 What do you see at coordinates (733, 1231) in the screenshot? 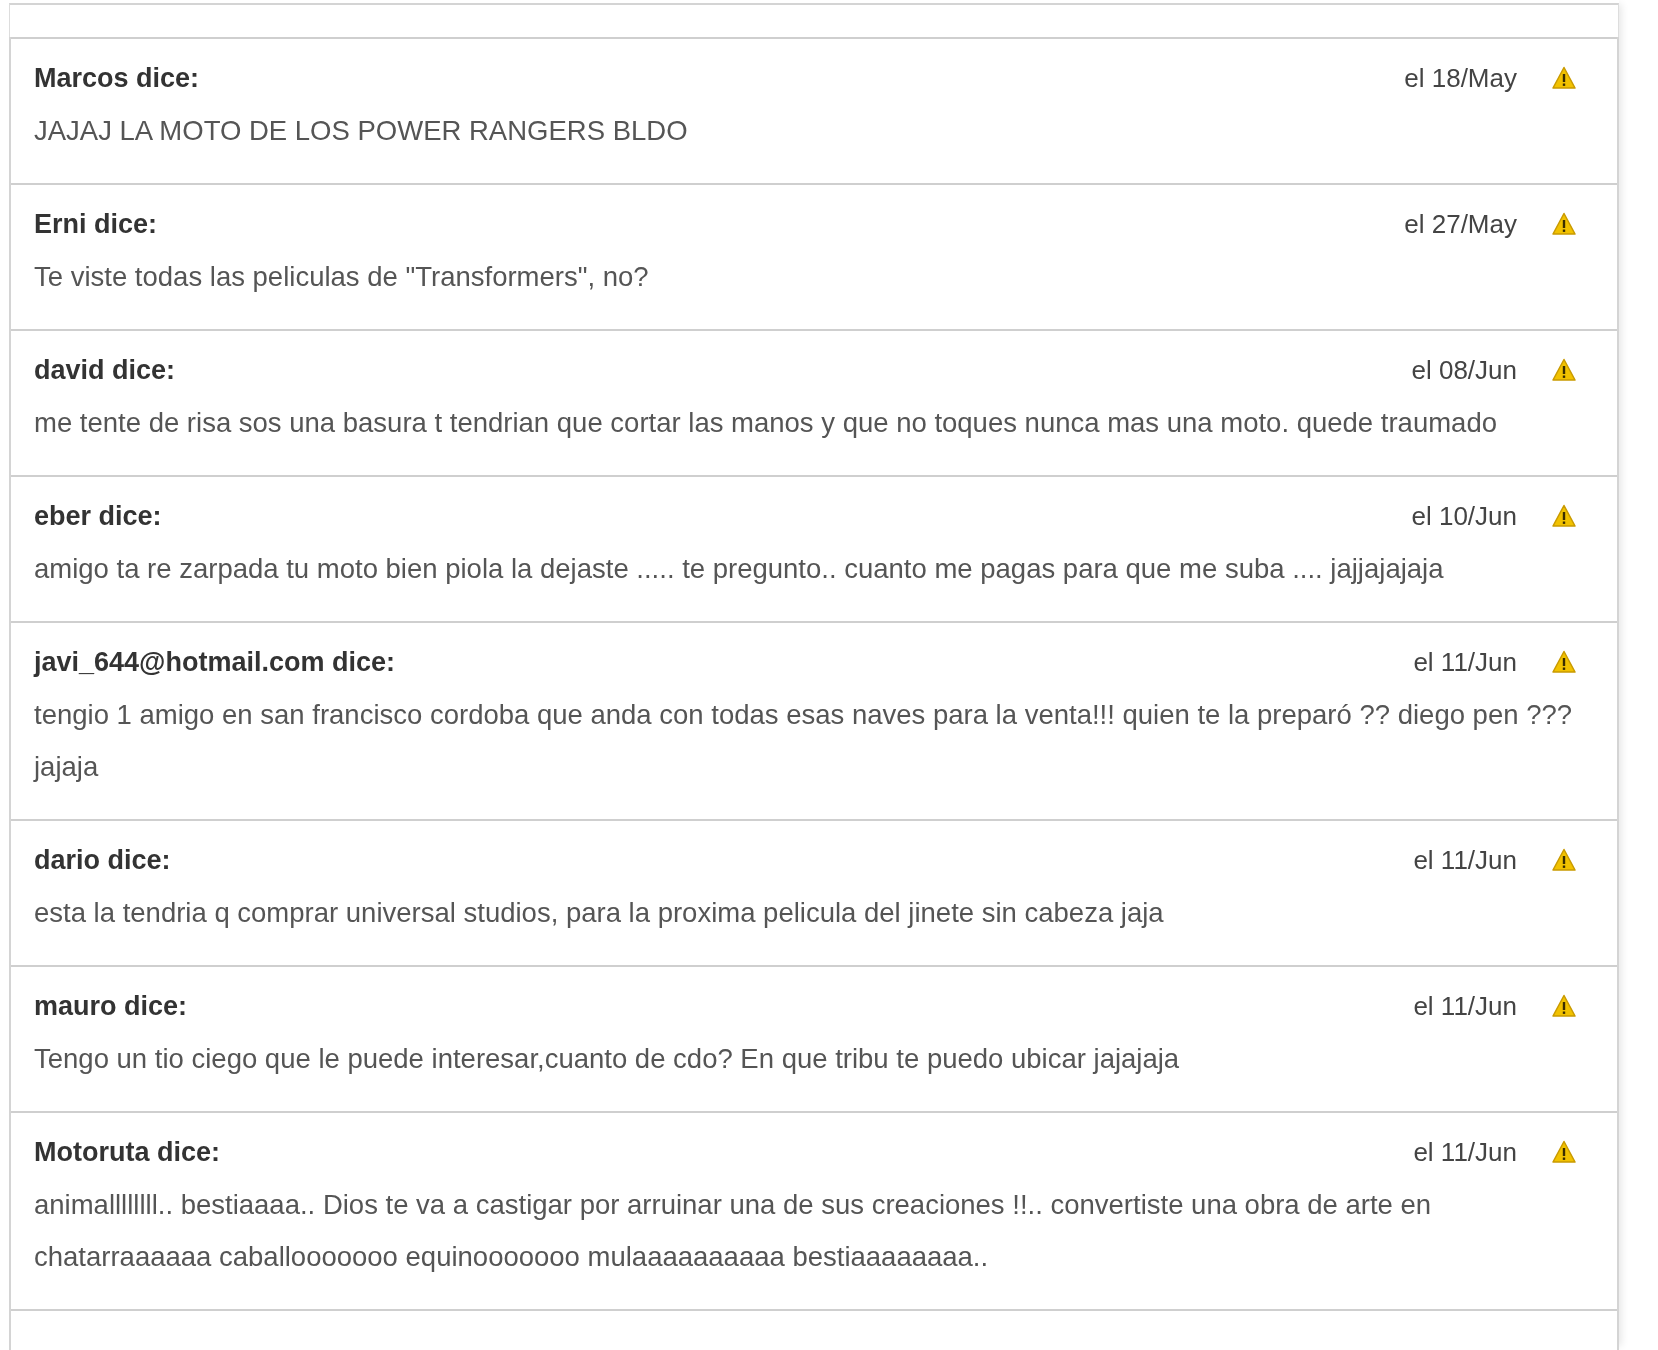
I see `comment-text: animallllllll.. bestiaaaa.. Dios te va a castigar por arruinar una de sus creaciones !!.. convertiste una obra de arte en chatarraaaaaa caballooooooo equinooooooo mulaaaaaaaaaa bestiaaaaaaaa..` at bounding box center [733, 1231].